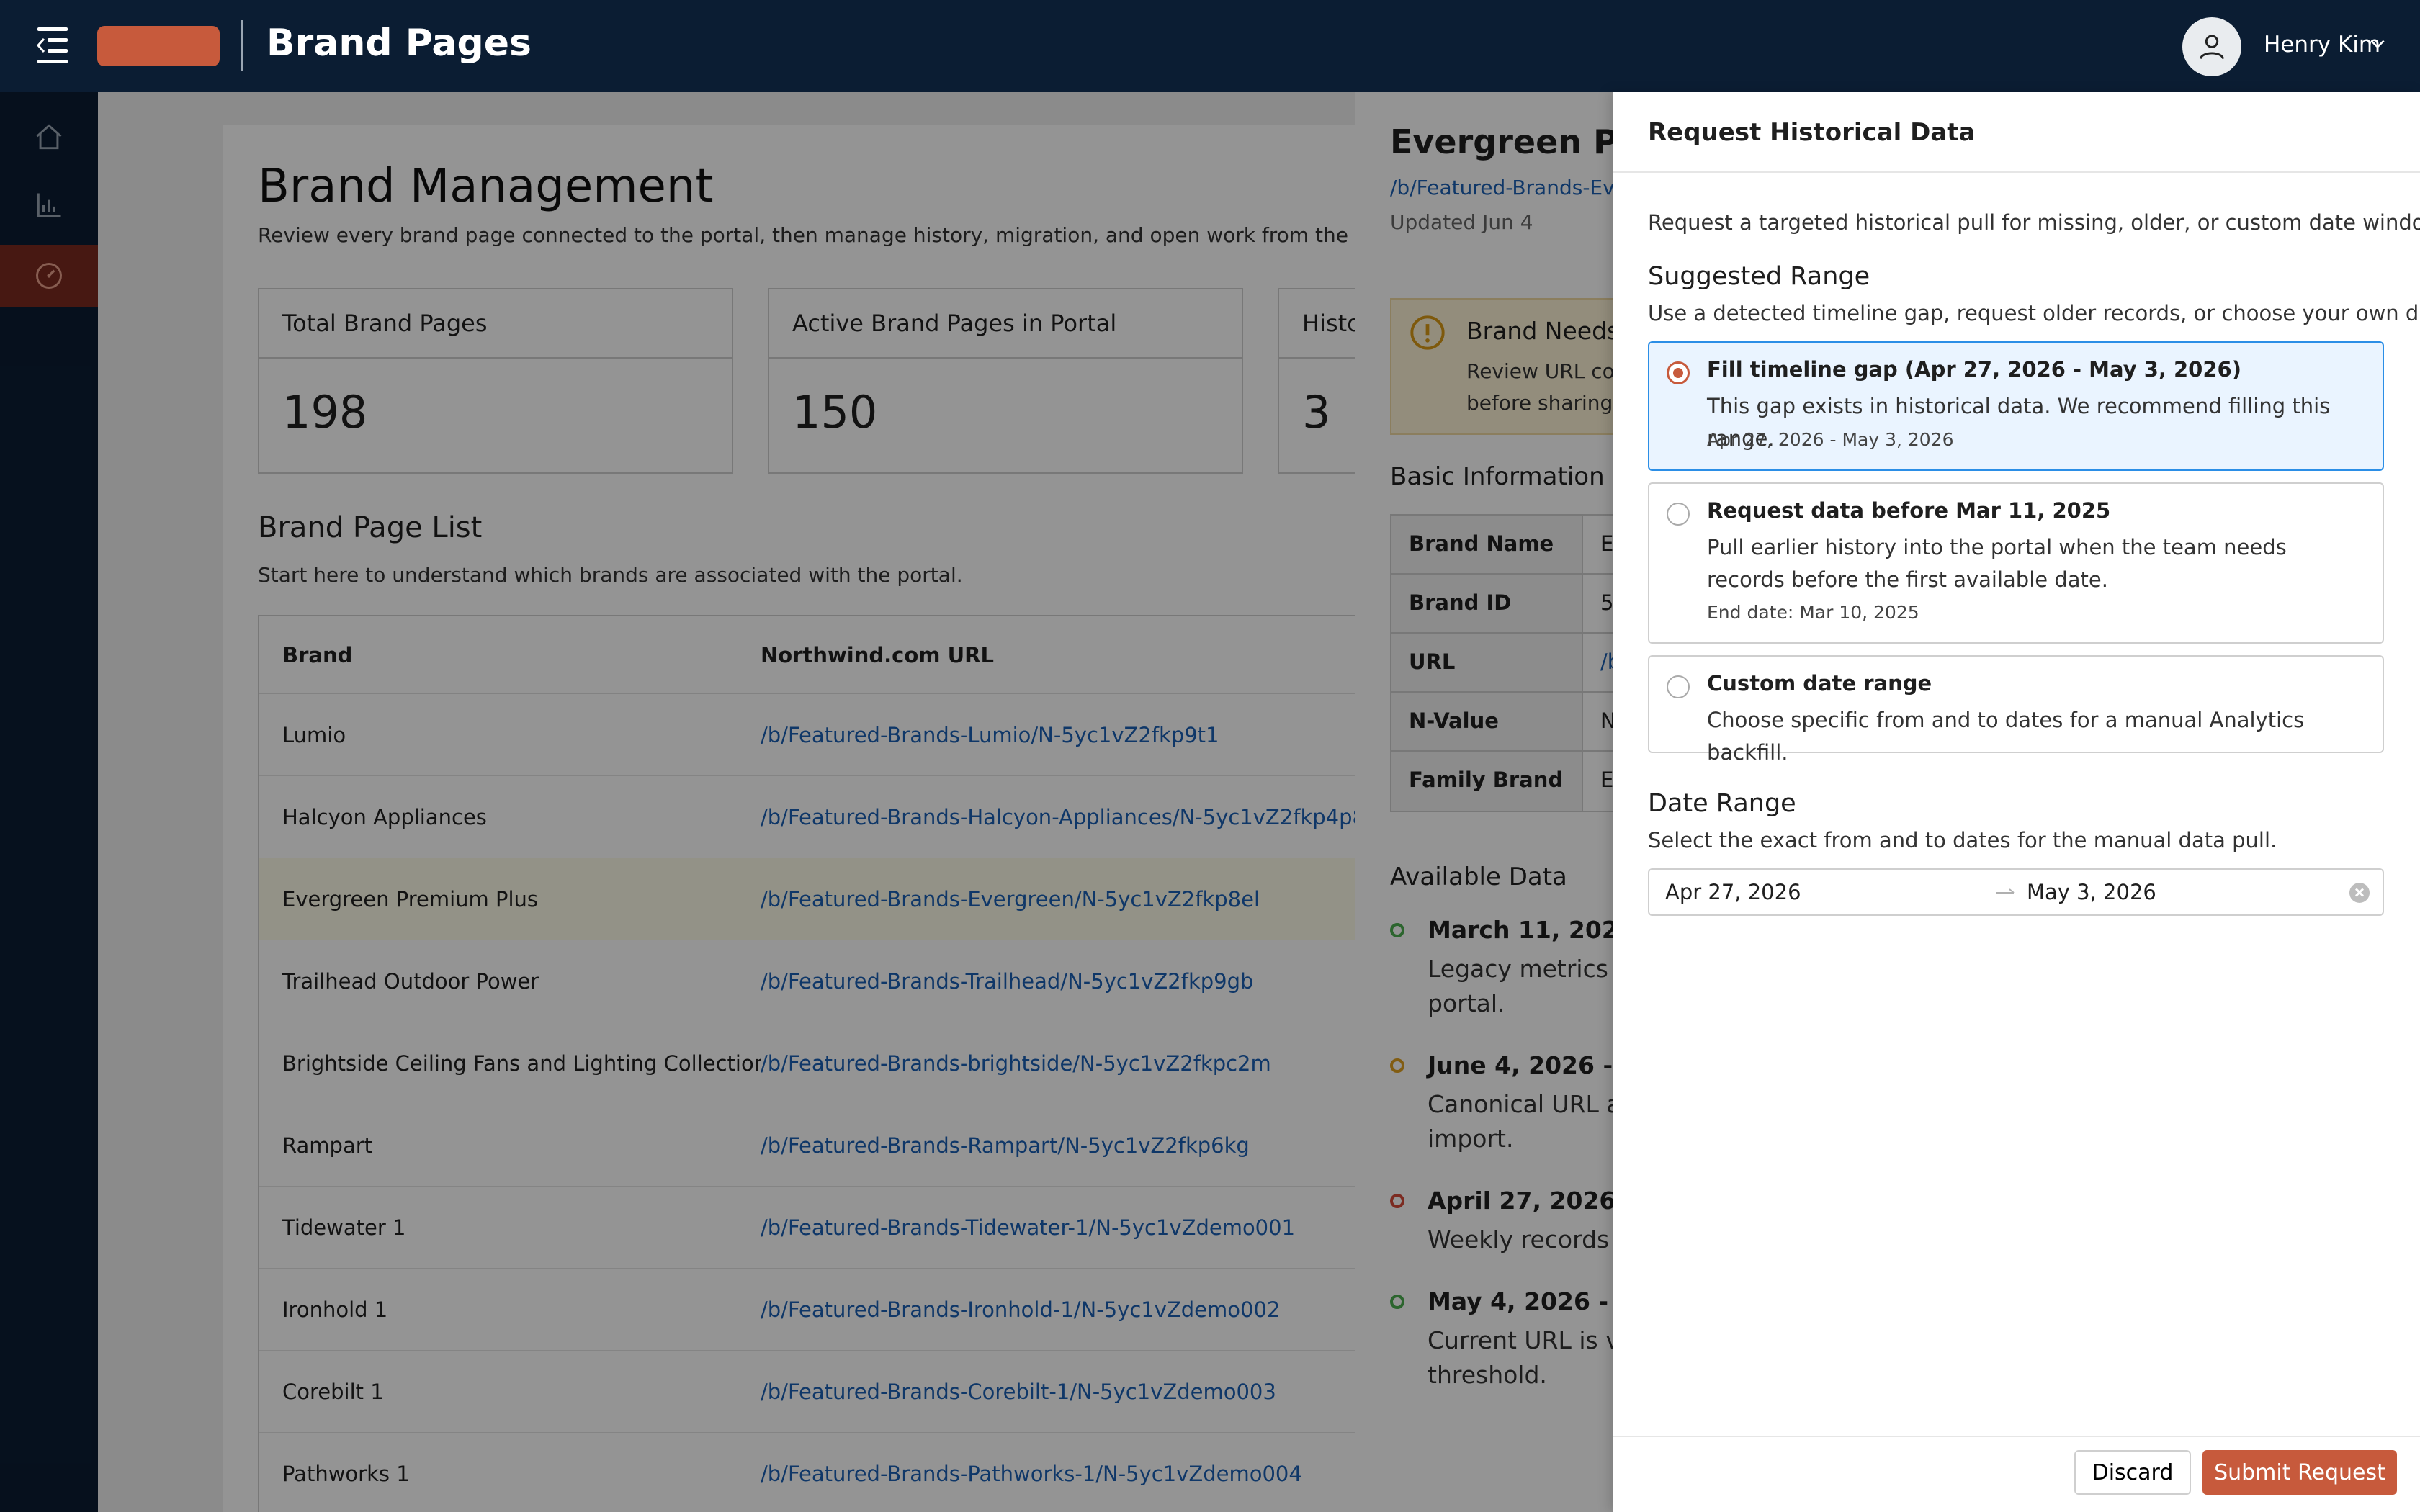 This screenshot has width=2420, height=1512. Describe the element at coordinates (1759, 276) in the screenshot. I see `suggested-range-heading: Suggested Range` at that location.